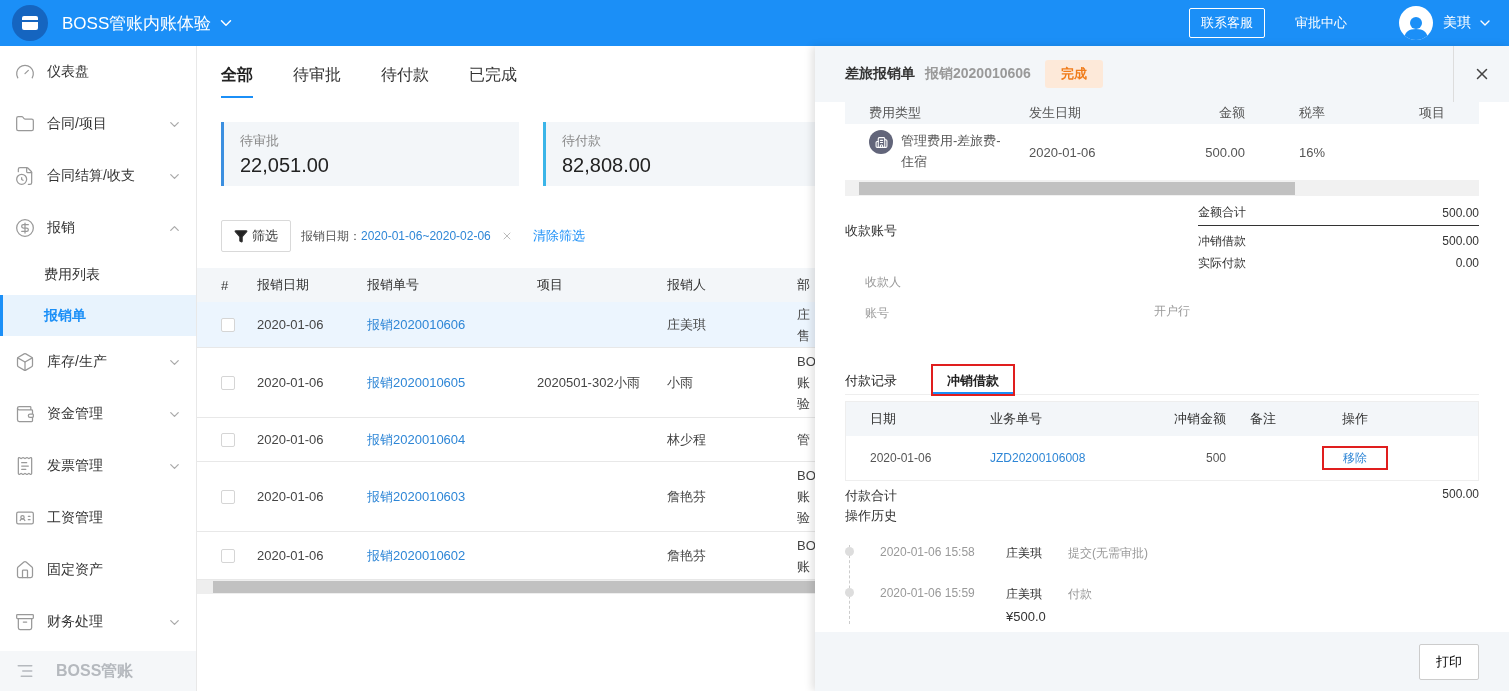 This screenshot has width=1509, height=691. Describe the element at coordinates (493, 81) in the screenshot. I see `tab: 已完成` at that location.